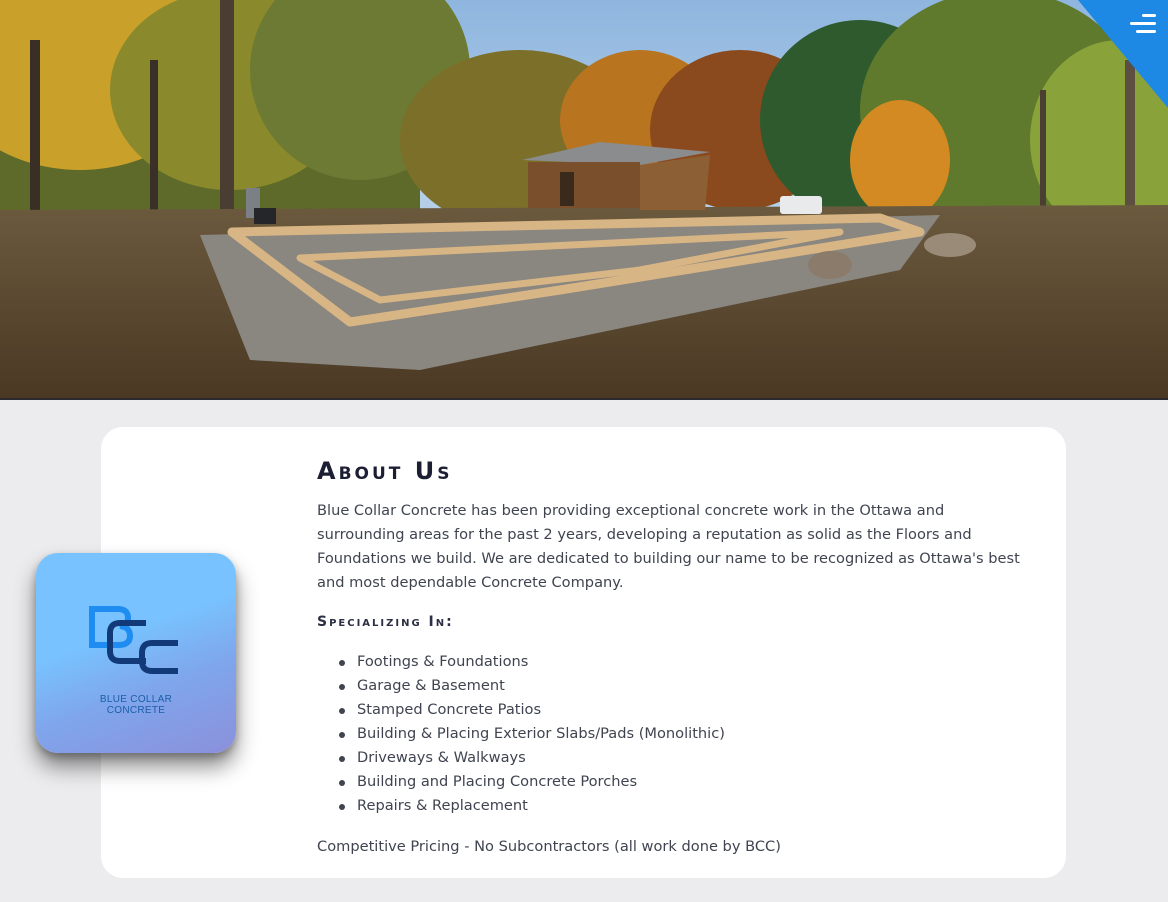 The width and height of the screenshot is (1168, 902). Describe the element at coordinates (683, 806) in the screenshot. I see `service-item: Repairs & Replacement` at that location.